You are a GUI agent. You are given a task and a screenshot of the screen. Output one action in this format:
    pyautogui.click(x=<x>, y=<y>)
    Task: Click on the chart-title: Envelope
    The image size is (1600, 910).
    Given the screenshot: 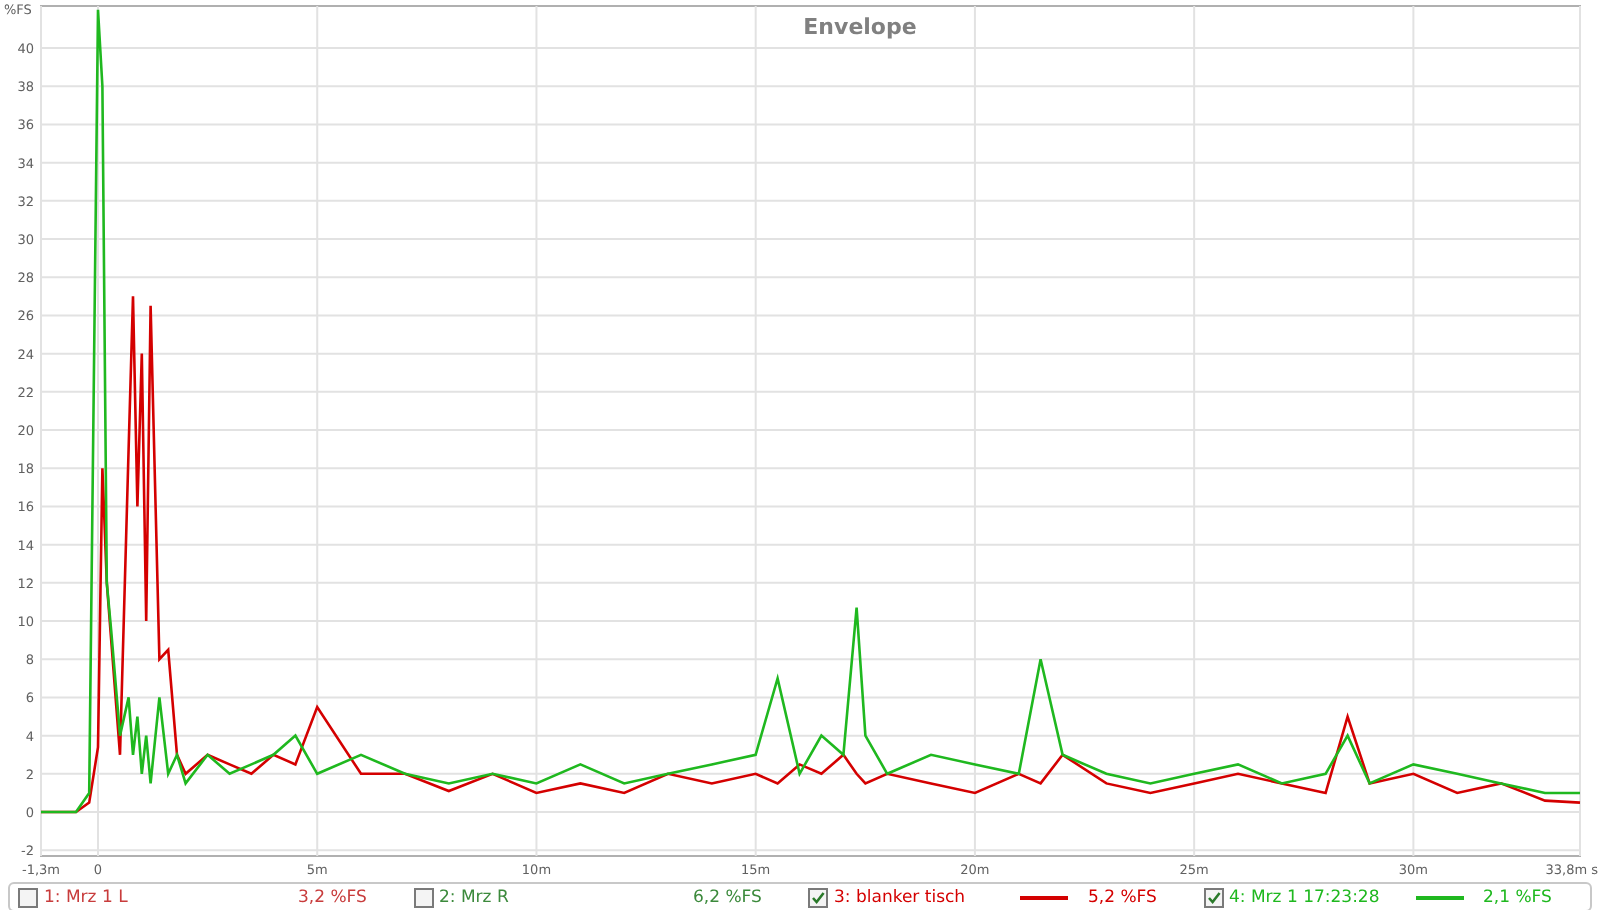 What is the action you would take?
    pyautogui.click(x=860, y=27)
    